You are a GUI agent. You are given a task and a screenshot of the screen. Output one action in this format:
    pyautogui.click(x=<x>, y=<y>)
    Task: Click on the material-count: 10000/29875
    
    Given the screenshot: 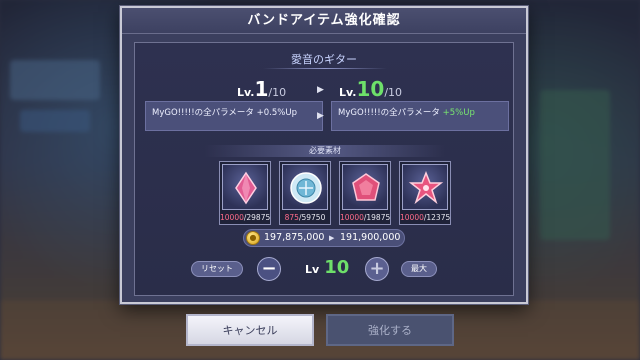 What is the action you would take?
    pyautogui.click(x=245, y=217)
    